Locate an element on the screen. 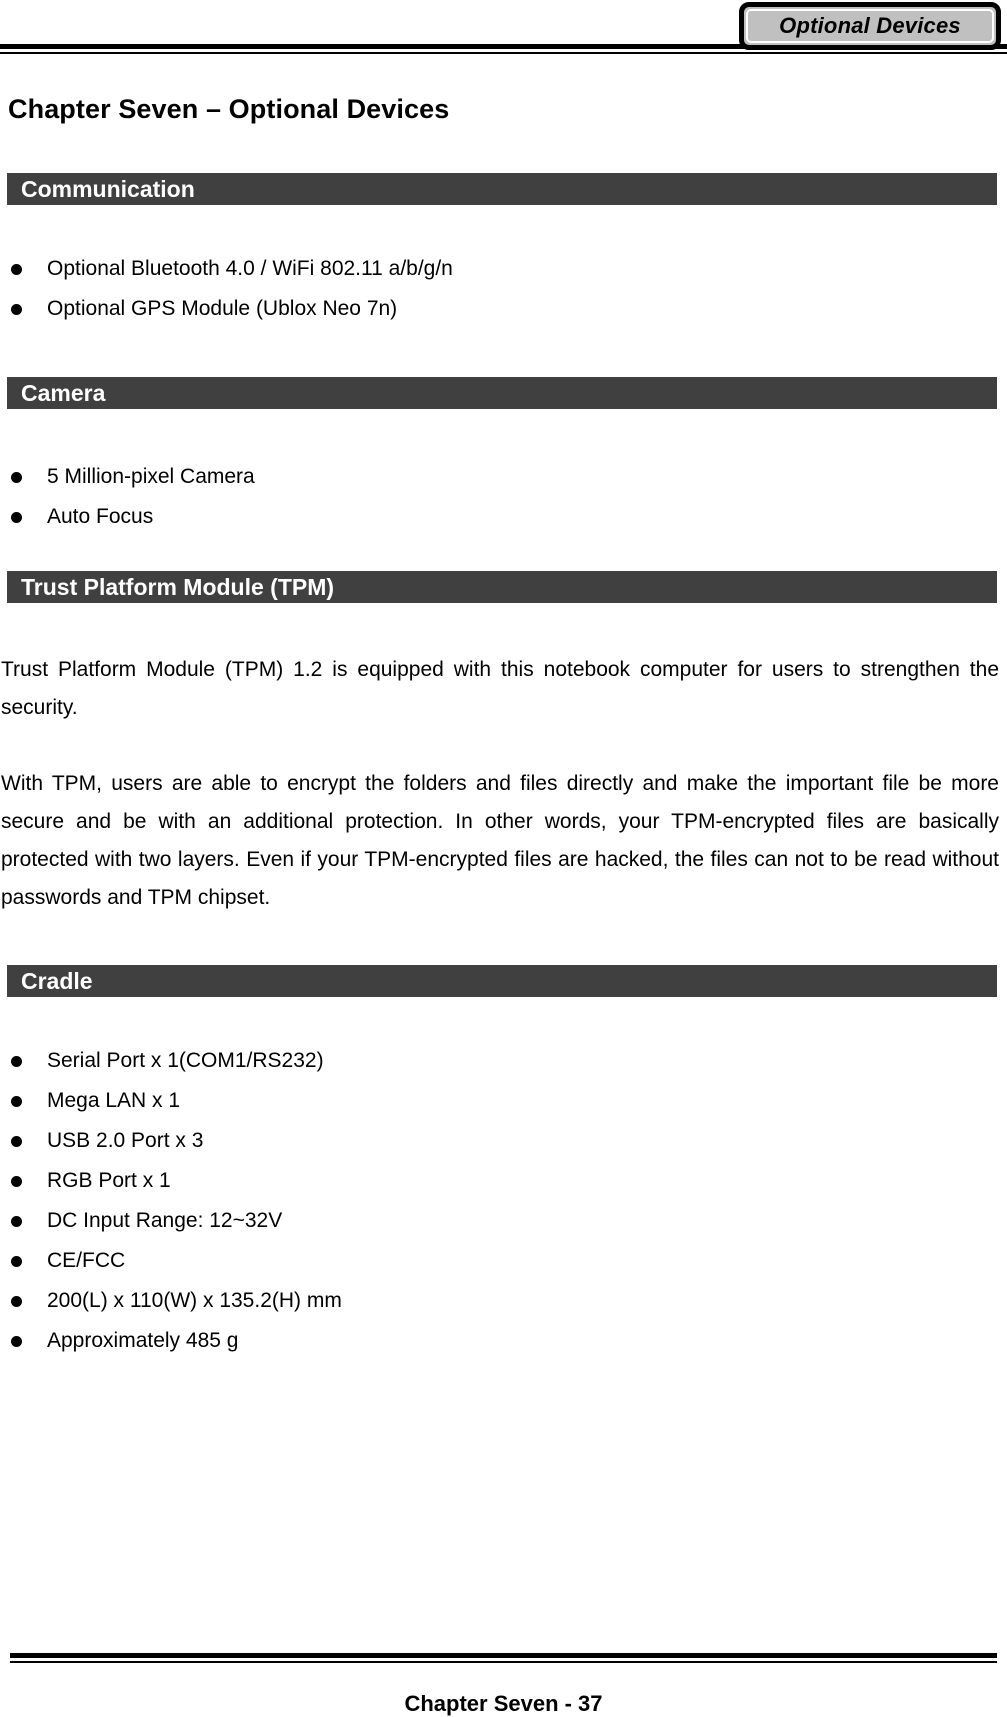  list-item: Mega LAN x 1 is located at coordinates (503, 1101).